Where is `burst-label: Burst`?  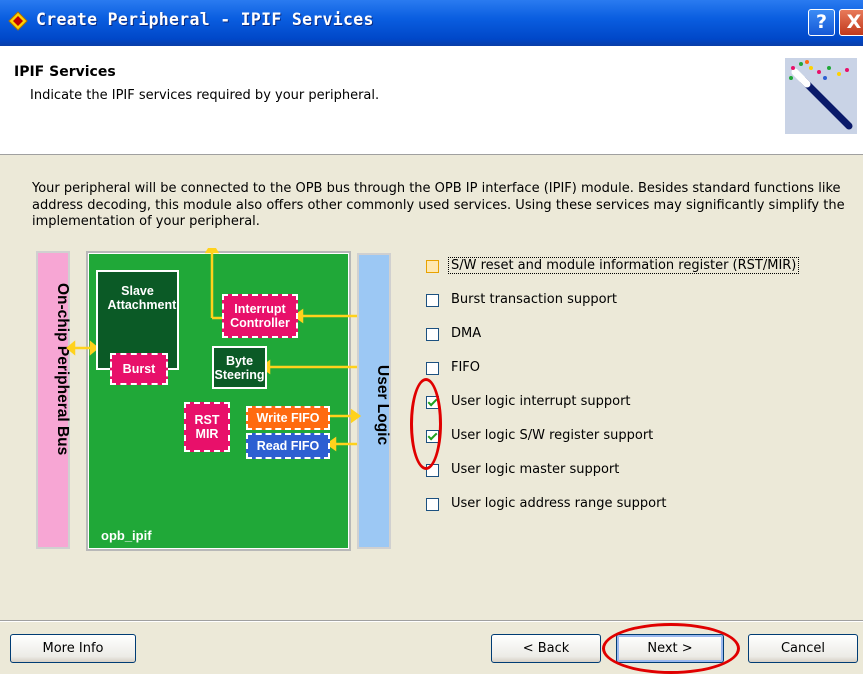 burst-label: Burst is located at coordinates (139, 369).